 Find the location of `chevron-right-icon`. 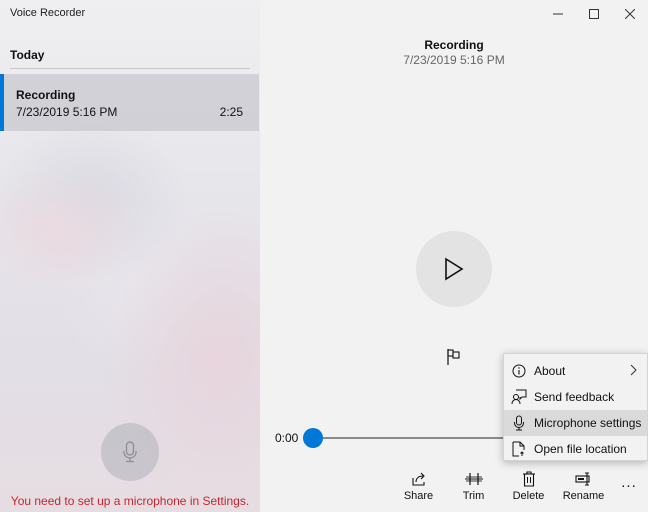

chevron-right-icon is located at coordinates (633, 370).